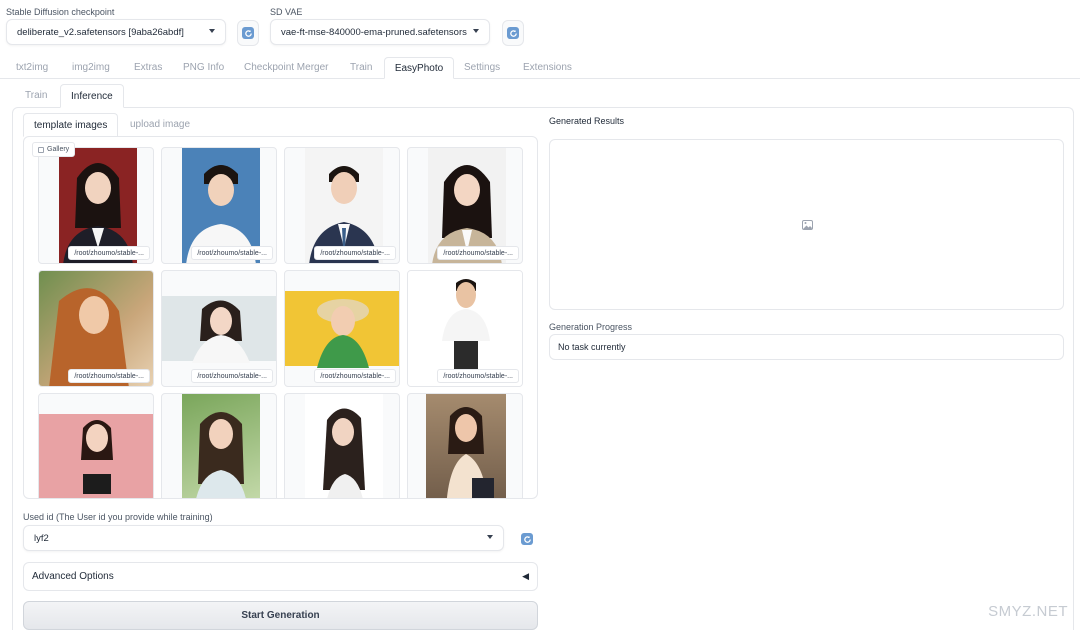 Image resolution: width=1080 pixels, height=630 pixels. What do you see at coordinates (148, 68) in the screenshot?
I see `tab-extras: Extras` at bounding box center [148, 68].